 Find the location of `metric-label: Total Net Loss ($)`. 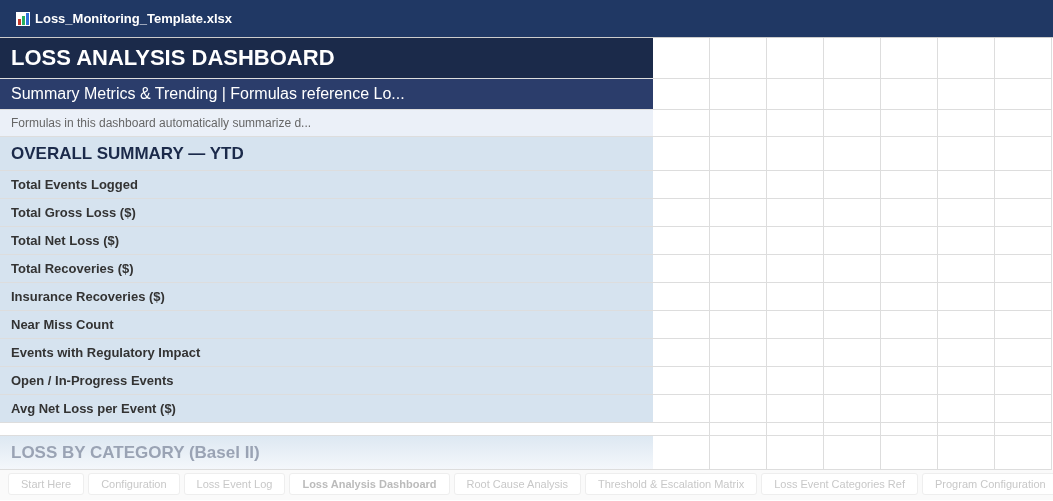

metric-label: Total Net Loss ($) is located at coordinates (326, 241).